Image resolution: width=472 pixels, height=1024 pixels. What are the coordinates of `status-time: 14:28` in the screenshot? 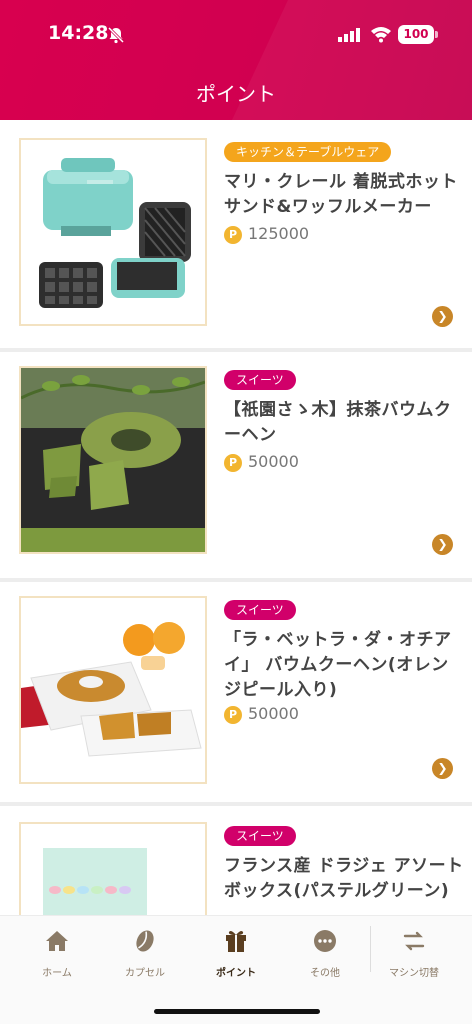 It's located at (78, 33).